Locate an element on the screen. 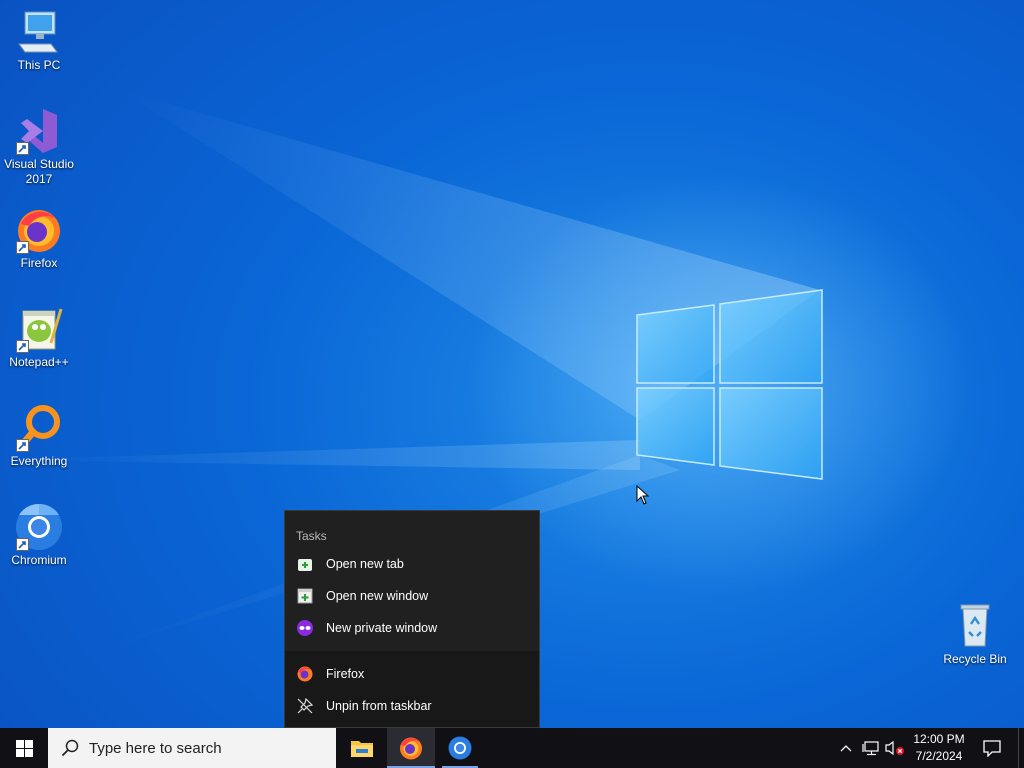 This screenshot has height=768, width=1024. desktop-icon-label: Recycle Bin is located at coordinates (975, 659).